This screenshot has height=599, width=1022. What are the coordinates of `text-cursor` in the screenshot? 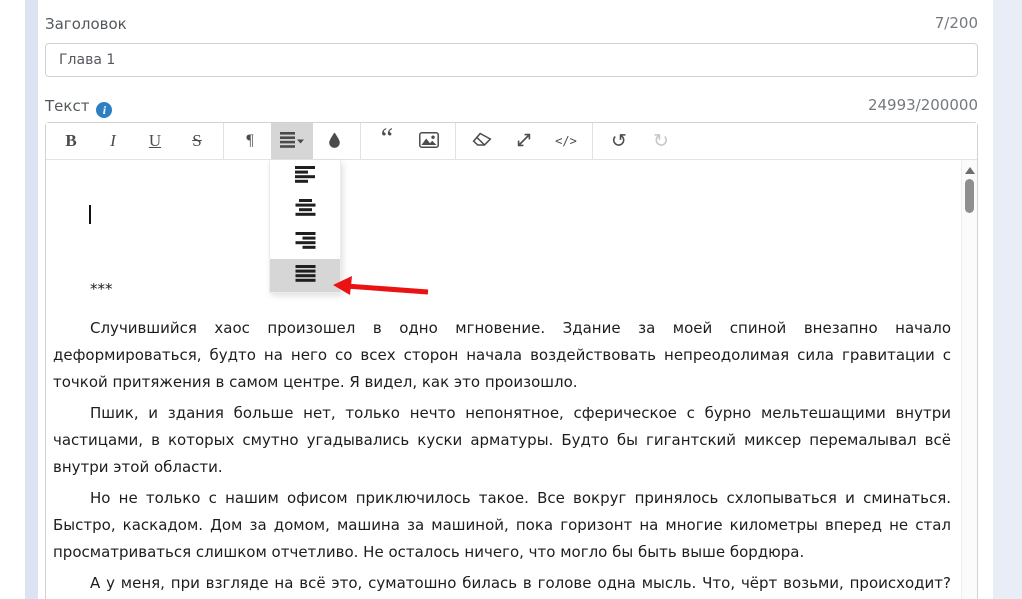 It's located at (90, 214).